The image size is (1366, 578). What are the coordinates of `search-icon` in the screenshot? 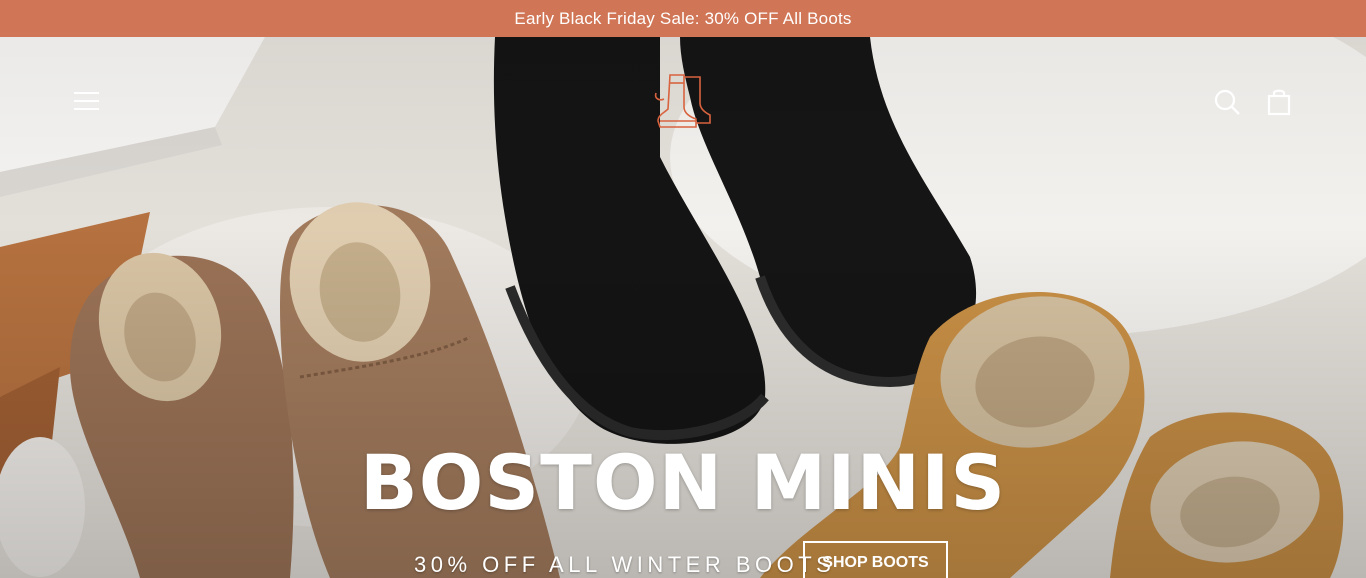 It's located at (1227, 102).